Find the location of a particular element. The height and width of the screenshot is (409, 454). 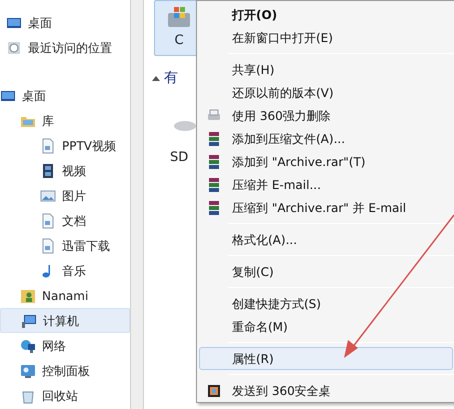

computer-icon is located at coordinates (29, 320).